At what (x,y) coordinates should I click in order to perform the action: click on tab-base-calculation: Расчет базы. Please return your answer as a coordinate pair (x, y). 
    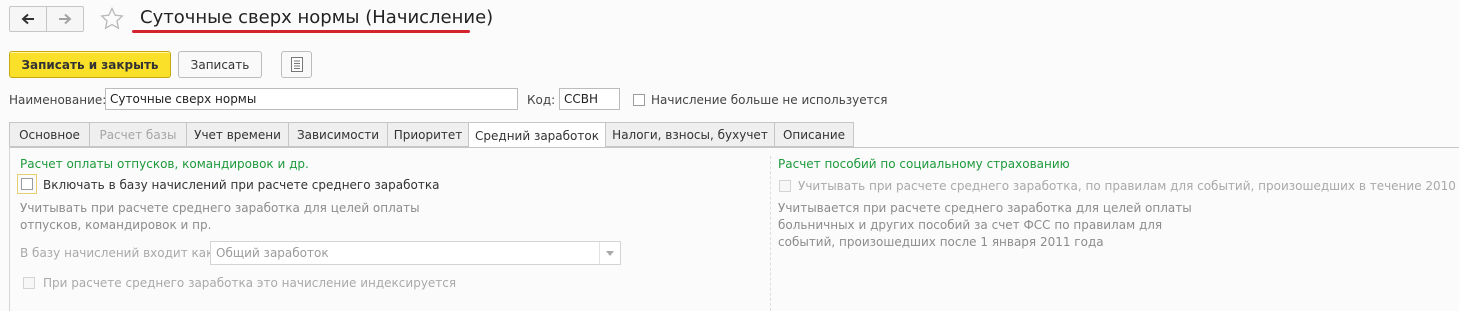
    Looking at the image, I should click on (137, 134).